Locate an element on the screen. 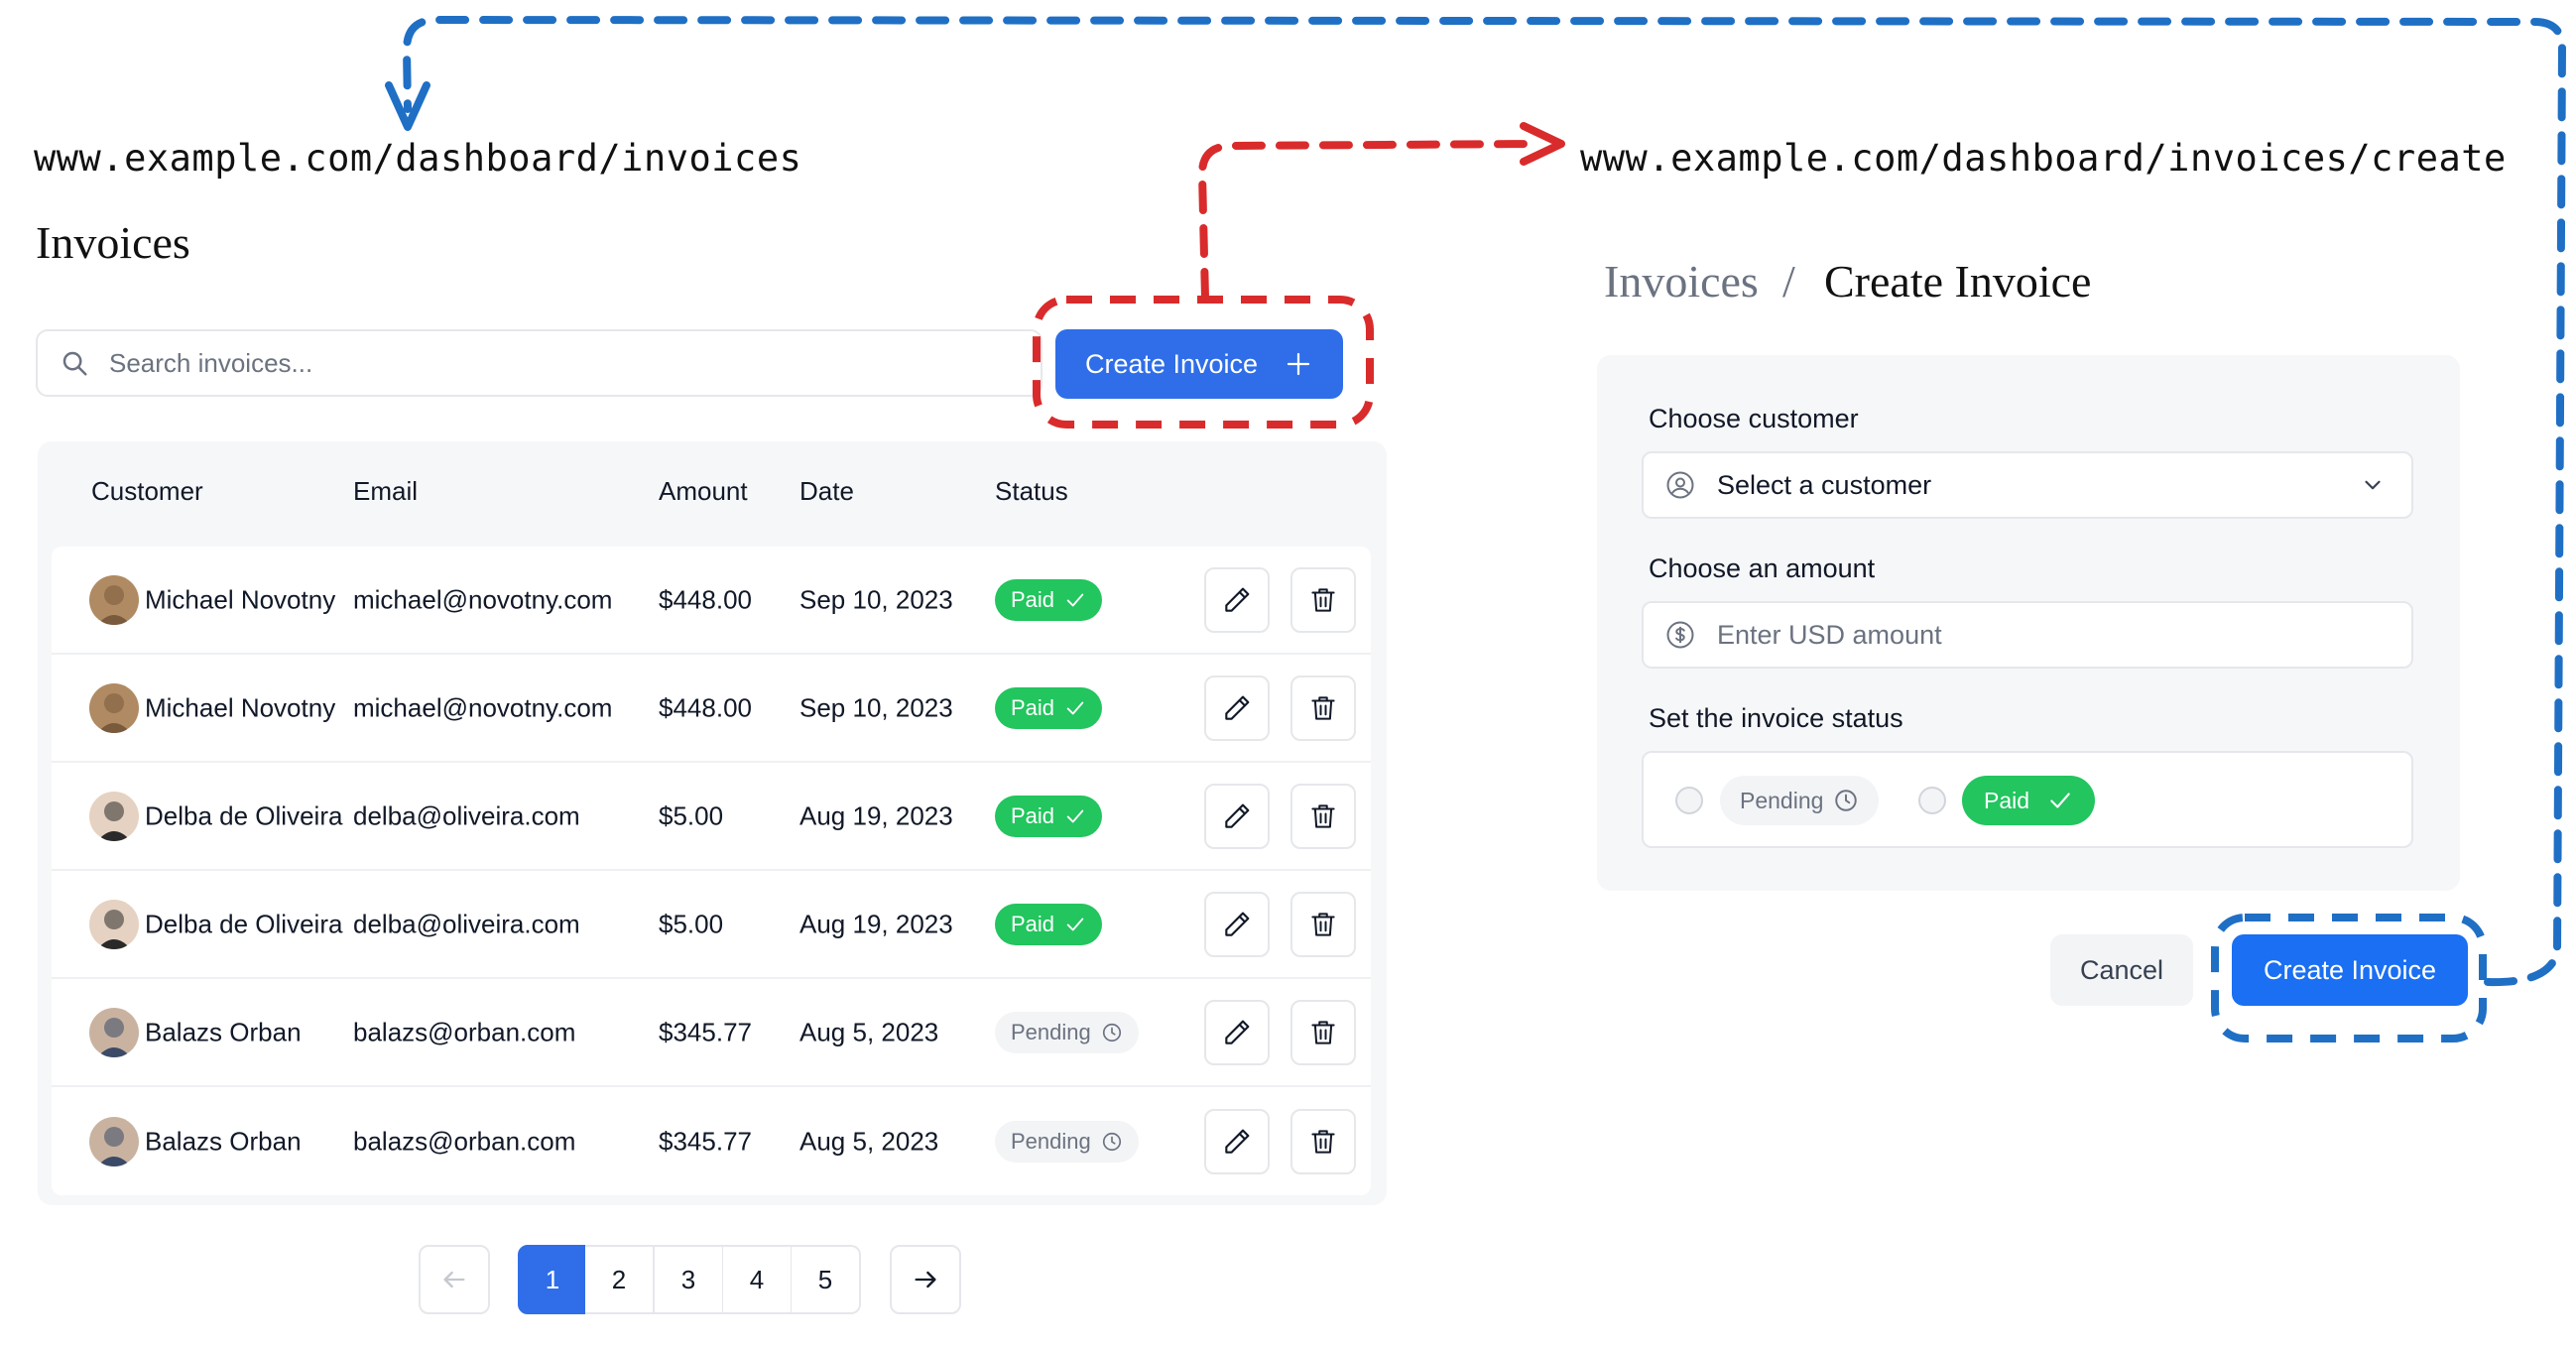 The image size is (2576, 1349). pagination-page-1: 1 is located at coordinates (552, 1279).